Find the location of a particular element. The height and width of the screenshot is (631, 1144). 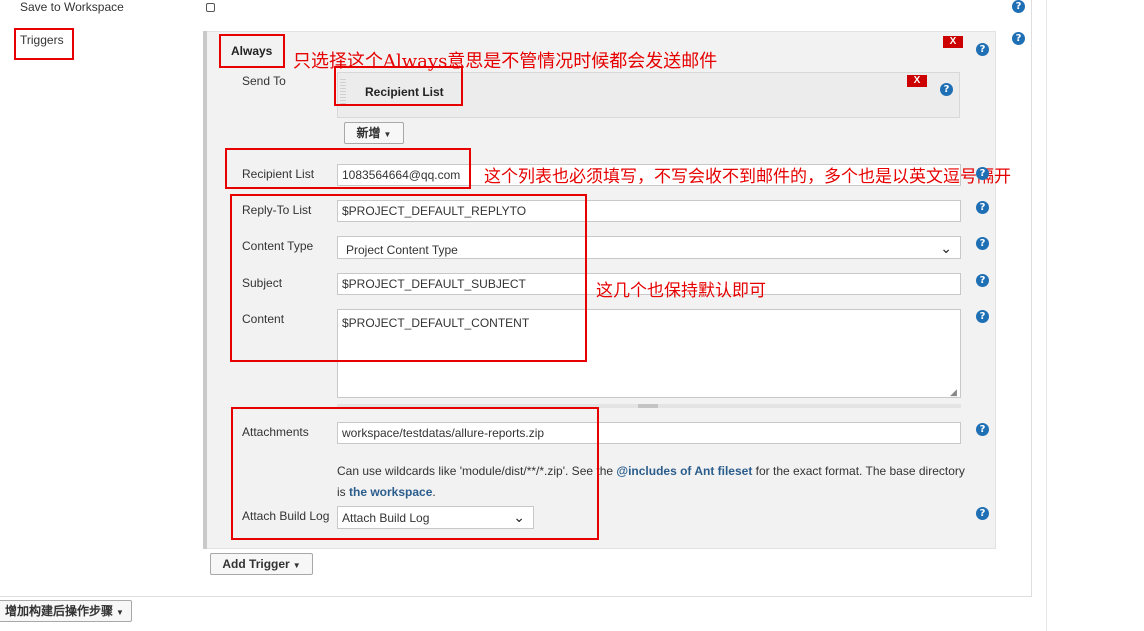

add-post-build-step-label: 增加构建后操作步骤 is located at coordinates (59, 611).